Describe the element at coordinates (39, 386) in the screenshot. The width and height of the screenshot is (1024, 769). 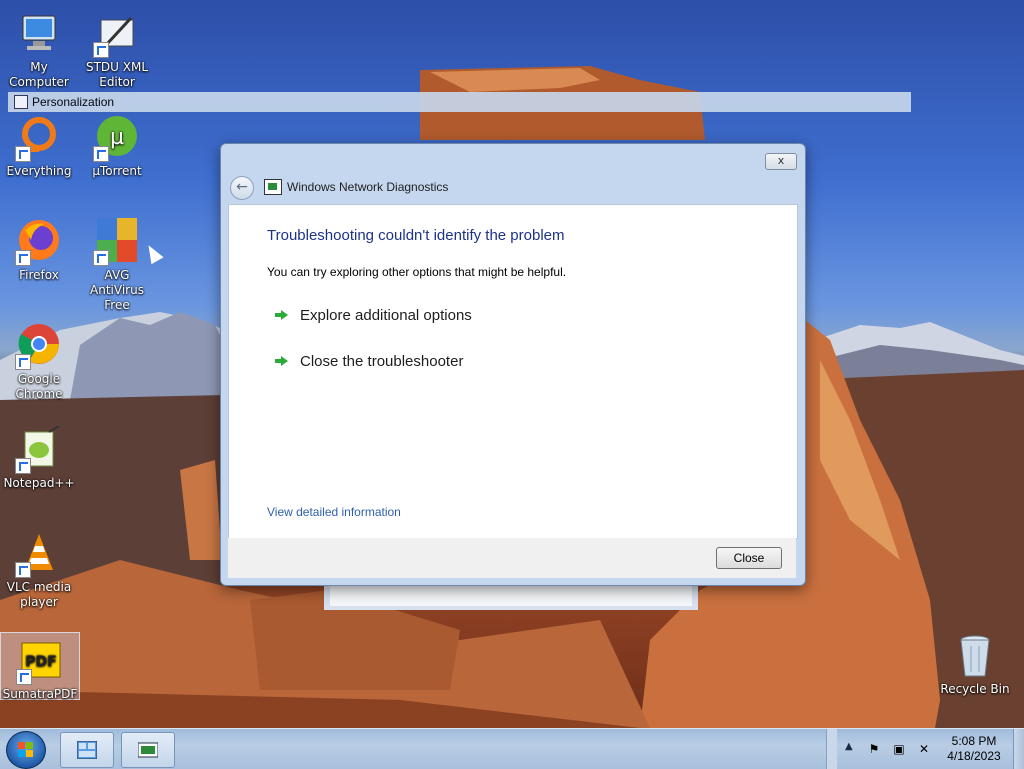
I see `desktop-icon-label: Google Chrome` at that location.